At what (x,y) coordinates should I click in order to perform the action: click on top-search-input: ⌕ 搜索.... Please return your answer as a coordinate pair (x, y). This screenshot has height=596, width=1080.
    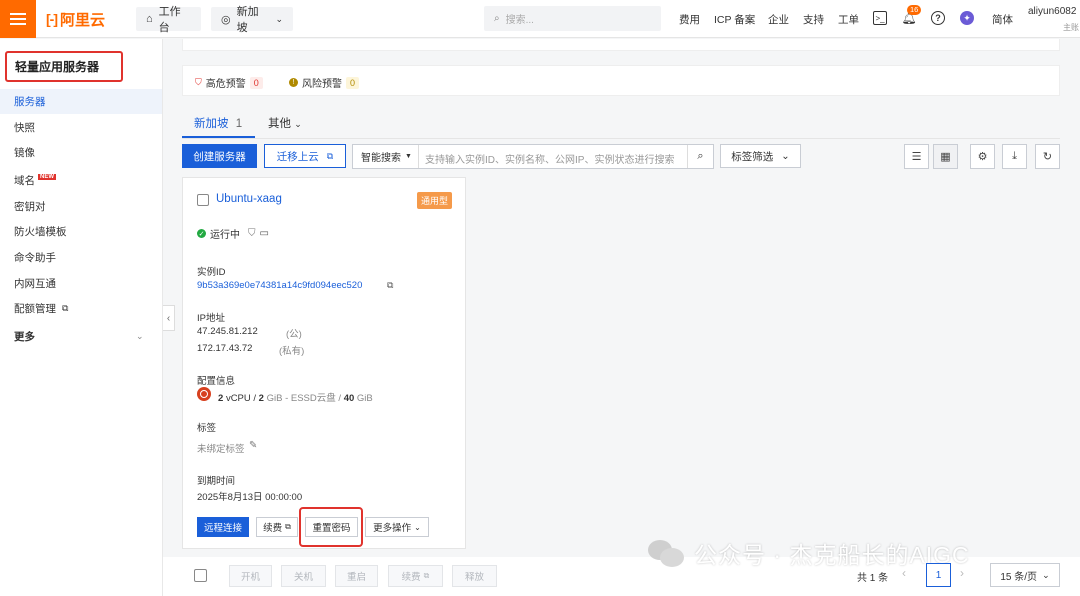
    Looking at the image, I should click on (572, 18).